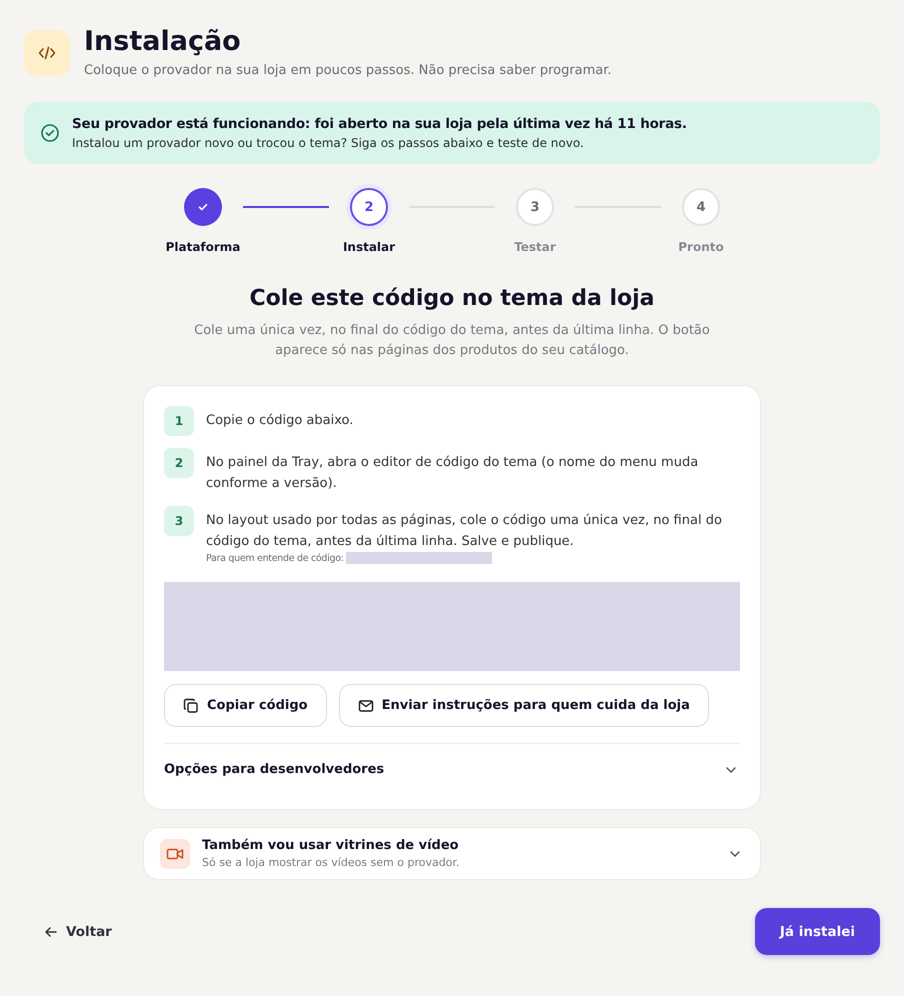 This screenshot has width=904, height=996. What do you see at coordinates (535, 247) in the screenshot?
I see `step-label: Testar` at bounding box center [535, 247].